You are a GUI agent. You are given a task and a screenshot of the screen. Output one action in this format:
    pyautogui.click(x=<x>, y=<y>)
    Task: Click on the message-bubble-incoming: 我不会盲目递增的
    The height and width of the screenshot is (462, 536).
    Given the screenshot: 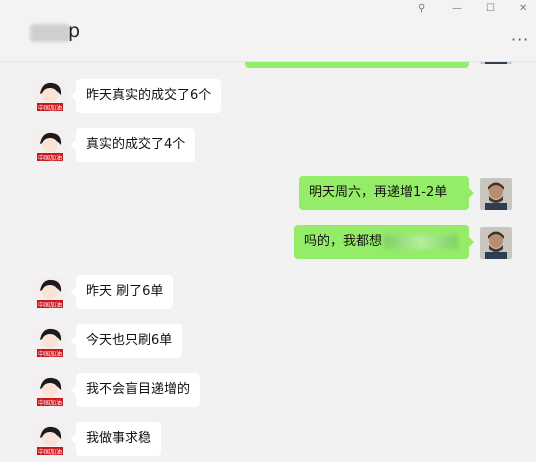 What is the action you would take?
    pyautogui.click(x=135, y=390)
    